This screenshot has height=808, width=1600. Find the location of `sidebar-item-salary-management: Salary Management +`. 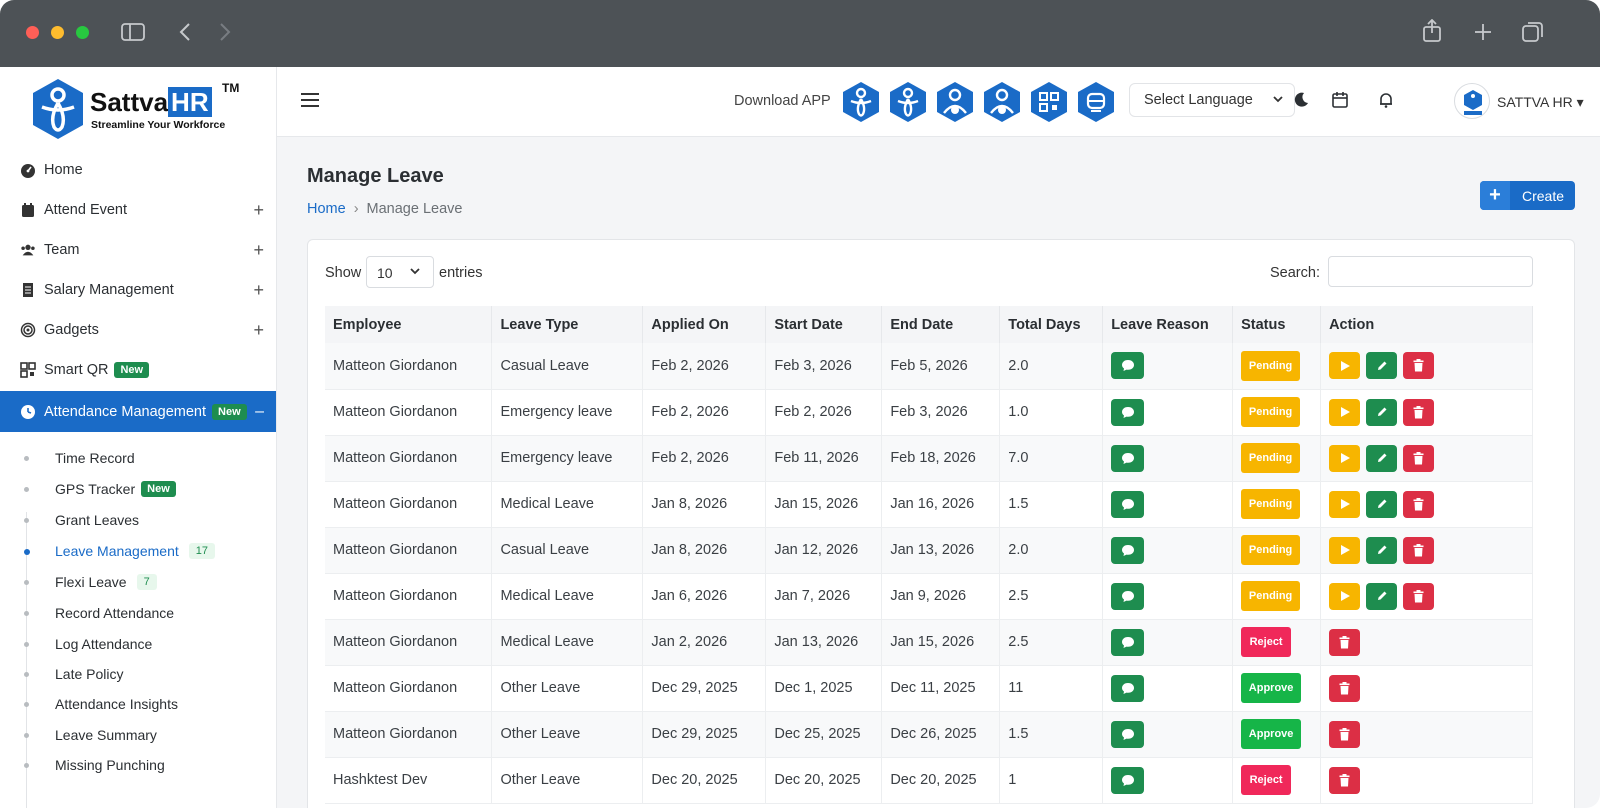

sidebar-item-salary-management: Salary Management + is located at coordinates (138, 290).